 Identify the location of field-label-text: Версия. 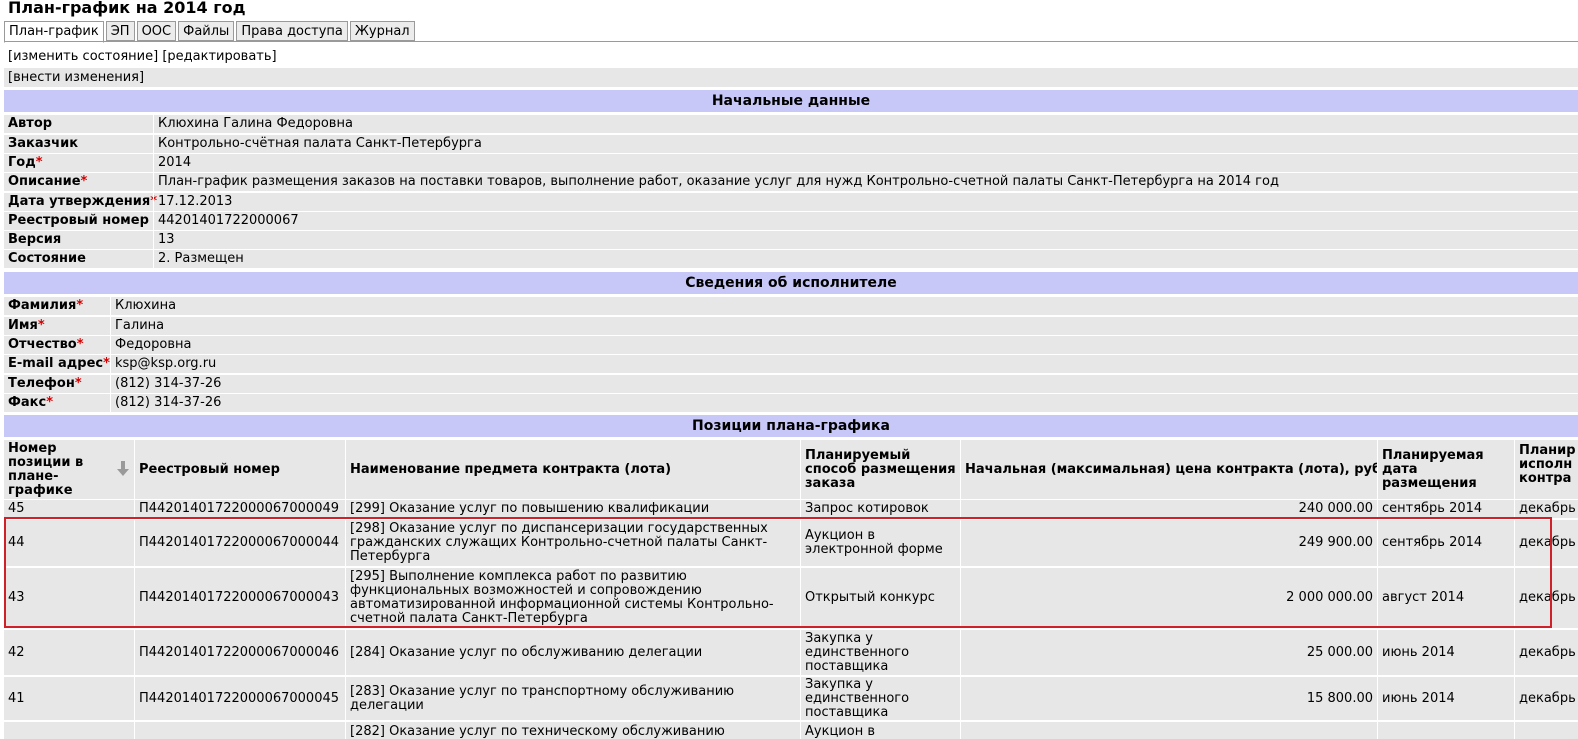
(35, 239).